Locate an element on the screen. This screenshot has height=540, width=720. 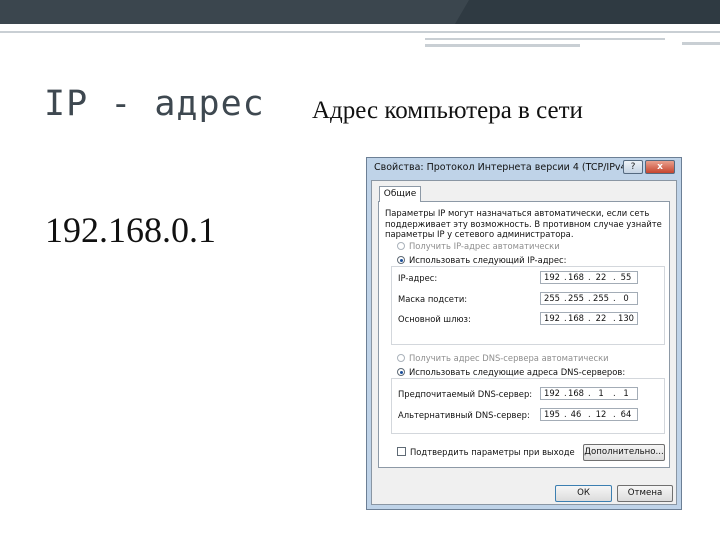
ip-auto-label: Получить IP-адрес автоматически is located at coordinates (484, 246).